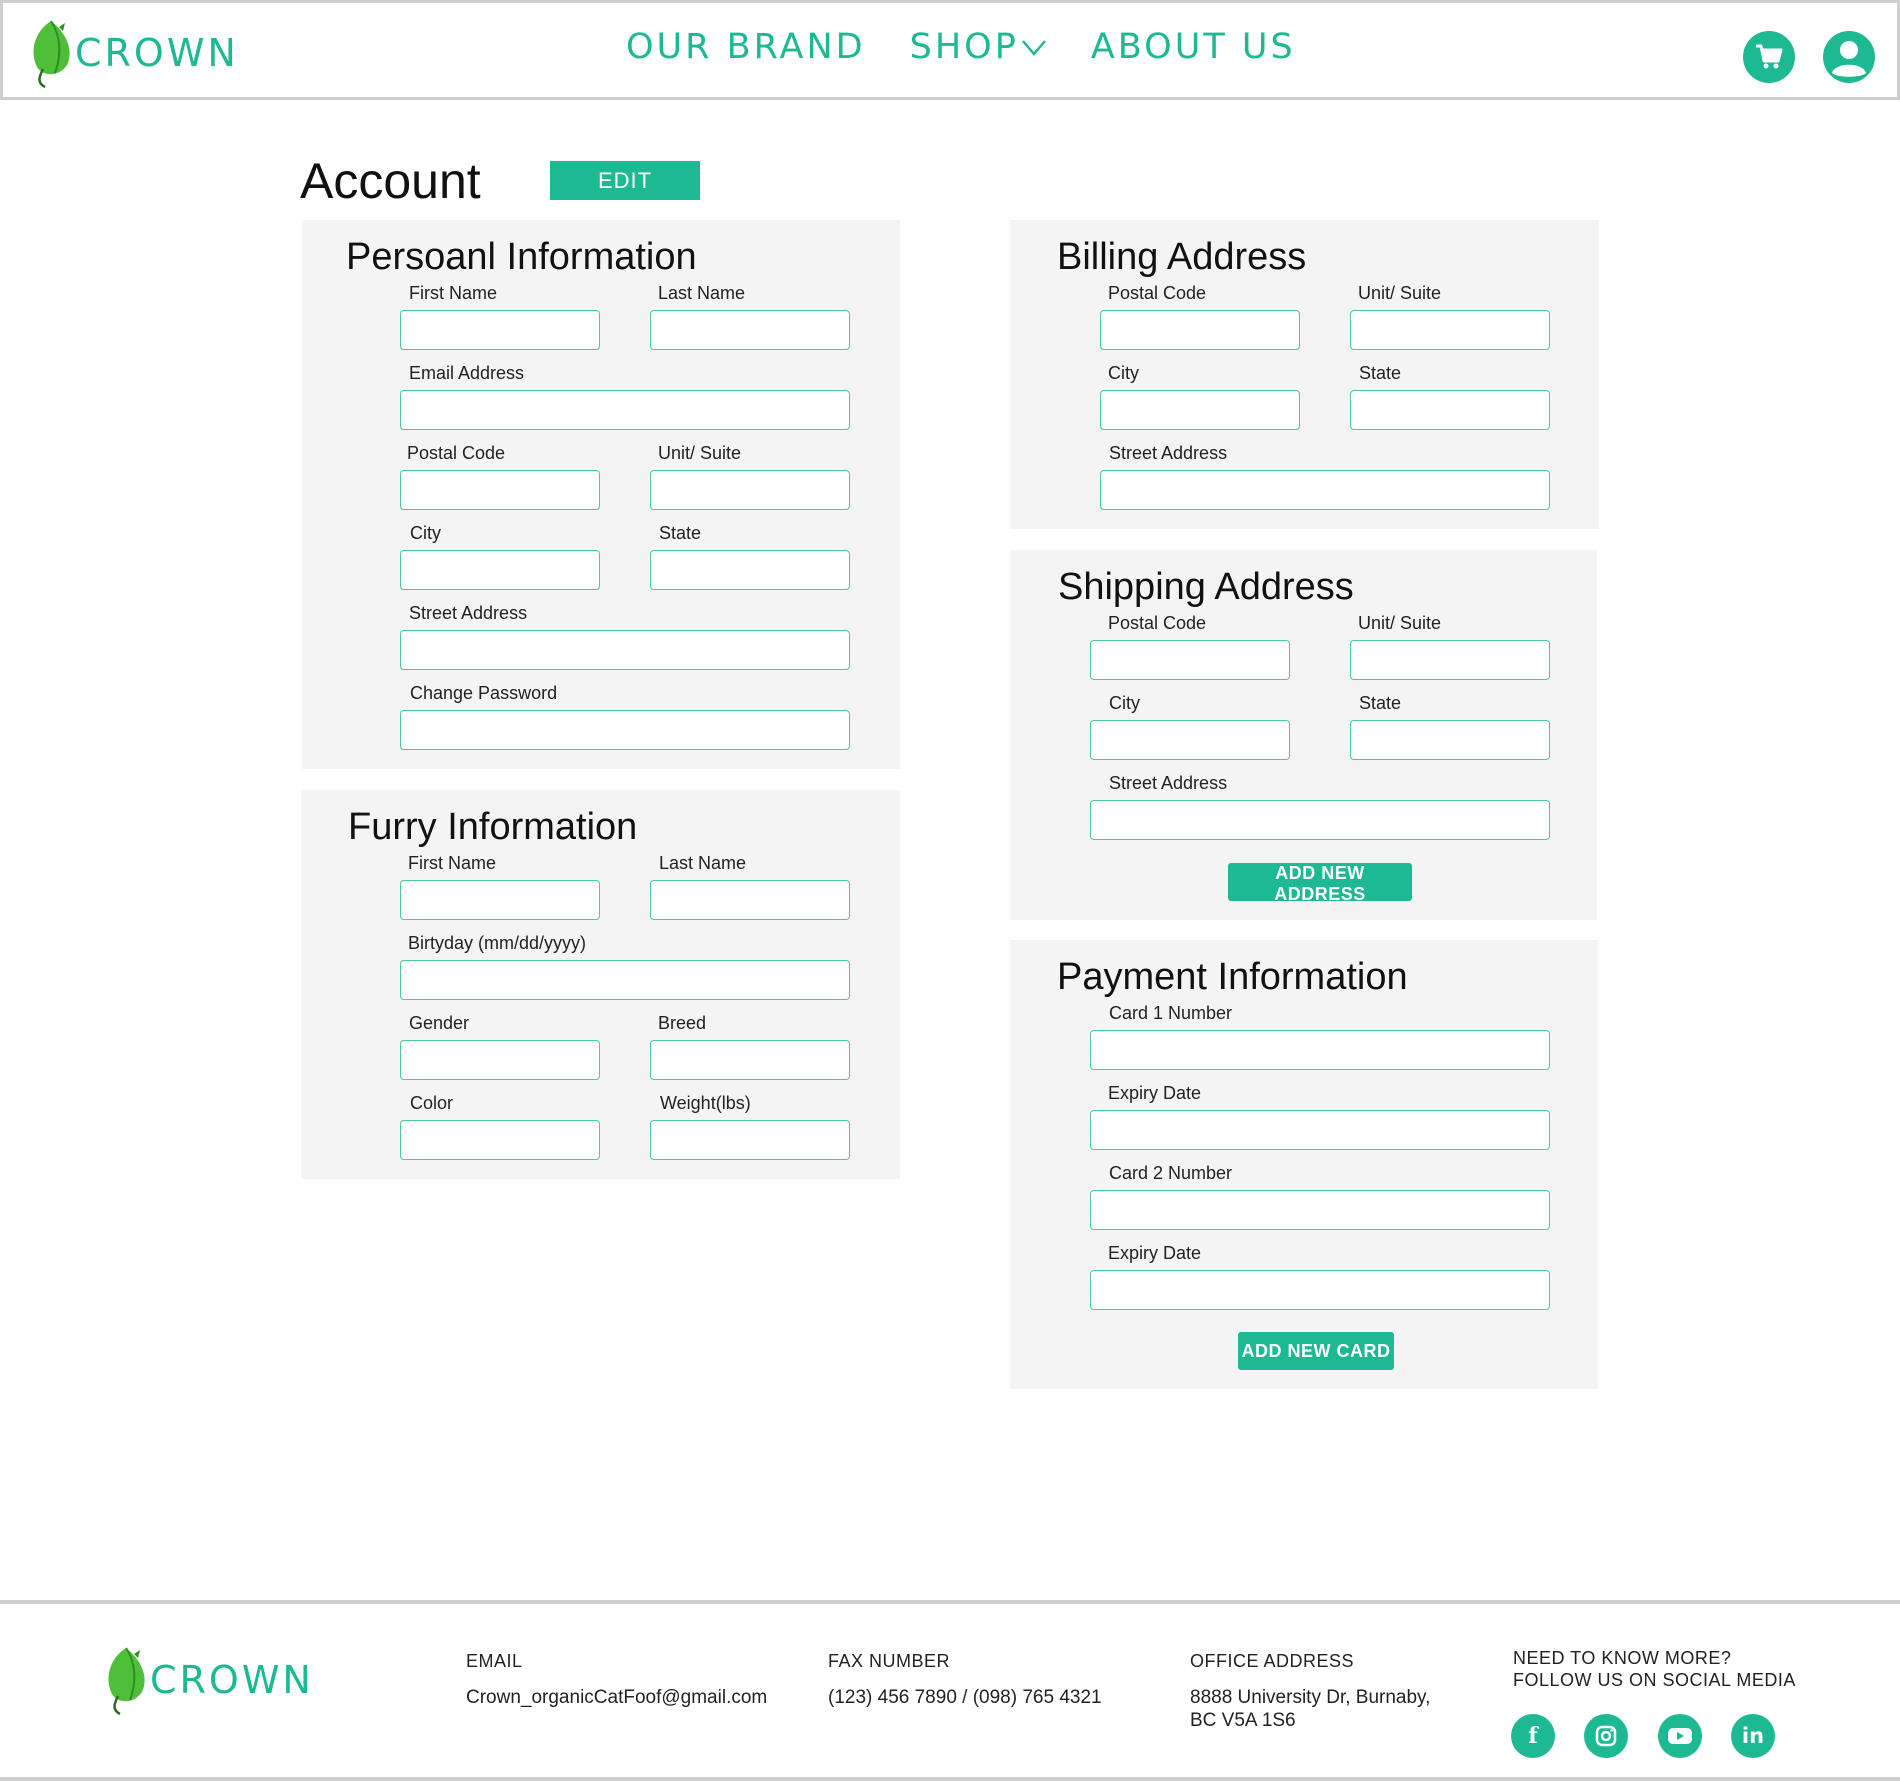 Image resolution: width=1900 pixels, height=1781 pixels. Describe the element at coordinates (500, 1060) in the screenshot. I see `gender-field` at that location.